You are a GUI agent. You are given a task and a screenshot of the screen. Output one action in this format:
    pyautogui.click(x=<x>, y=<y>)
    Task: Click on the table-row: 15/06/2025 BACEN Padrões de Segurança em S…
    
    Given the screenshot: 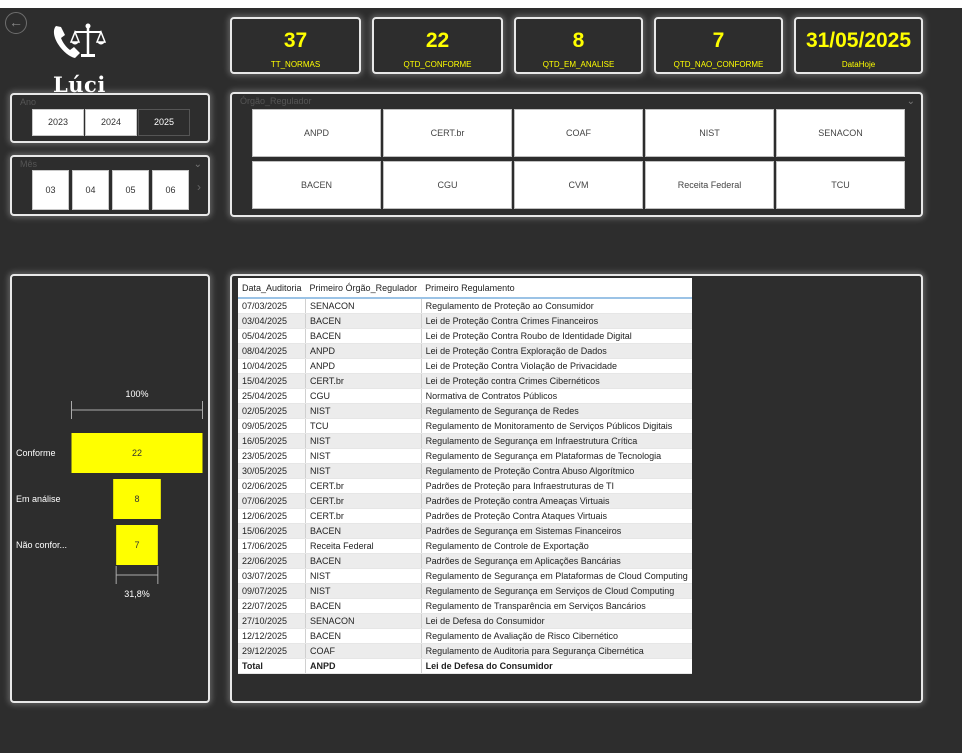 What is the action you would take?
    pyautogui.click(x=465, y=531)
    